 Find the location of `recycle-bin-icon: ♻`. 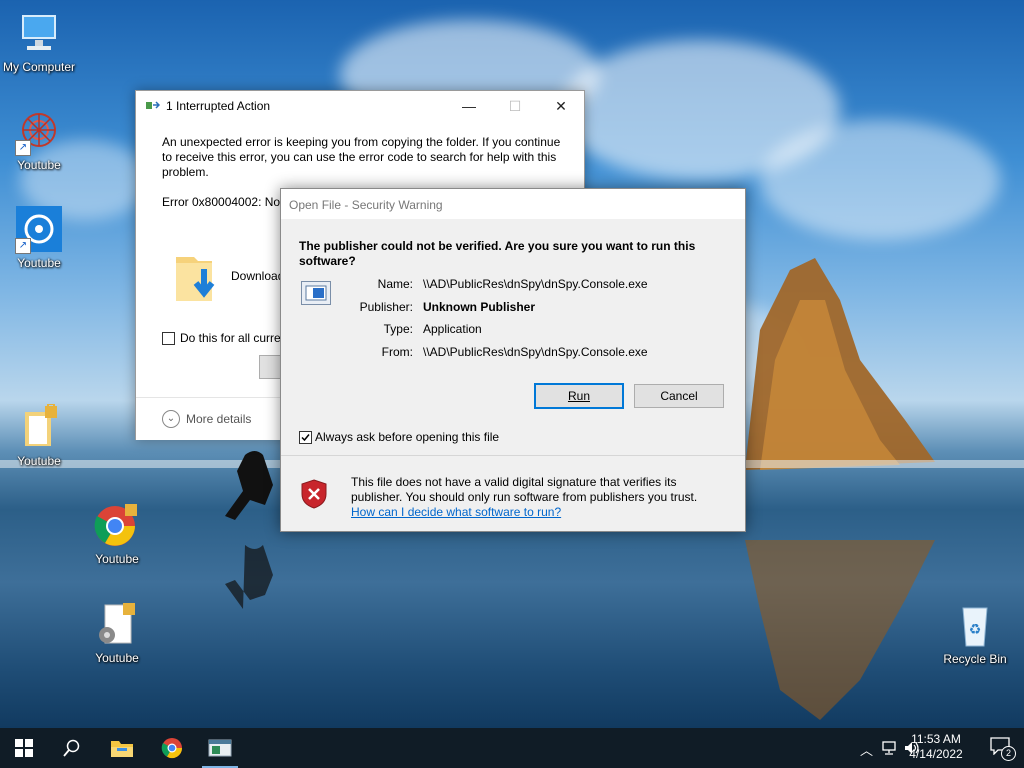

recycle-bin-icon: ♻ is located at coordinates (975, 626).